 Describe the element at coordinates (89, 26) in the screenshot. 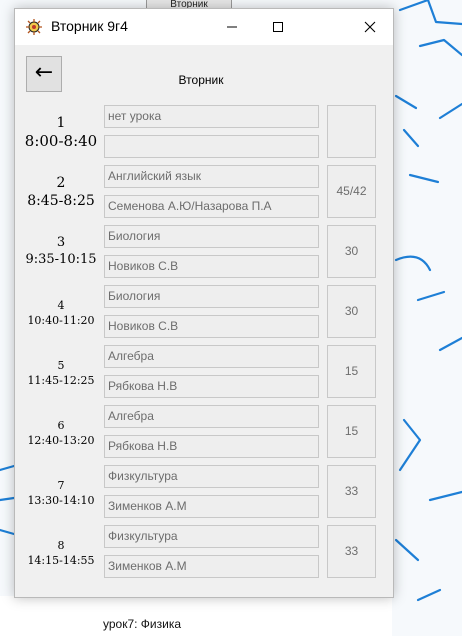

I see `window-title: Вторник 9г4` at that location.